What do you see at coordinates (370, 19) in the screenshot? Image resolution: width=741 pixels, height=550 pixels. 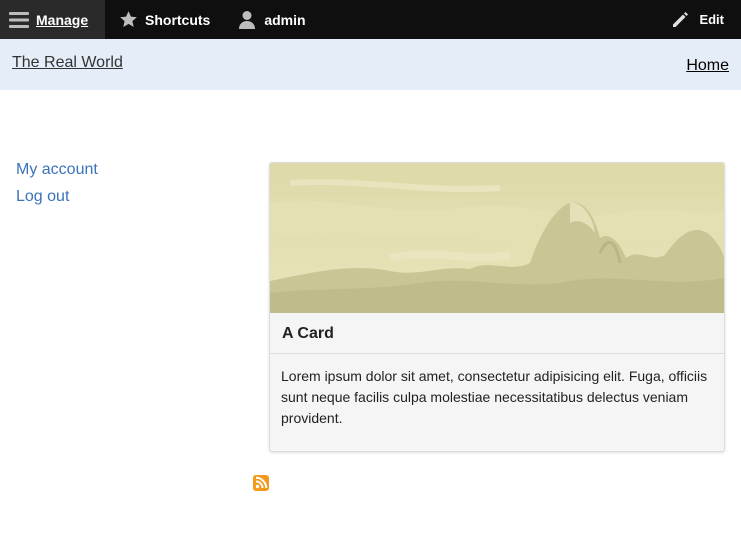 I see `admin-toolbar: Manage Shortcuts admin Edit` at bounding box center [370, 19].